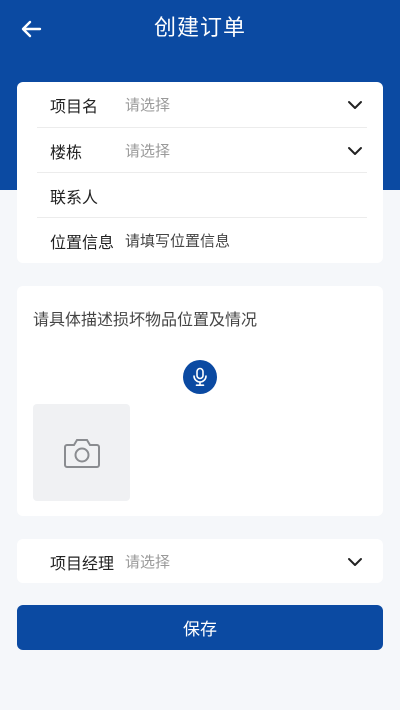  I want to click on location-row: 位置信息 请填写位置信息, so click(202, 240).